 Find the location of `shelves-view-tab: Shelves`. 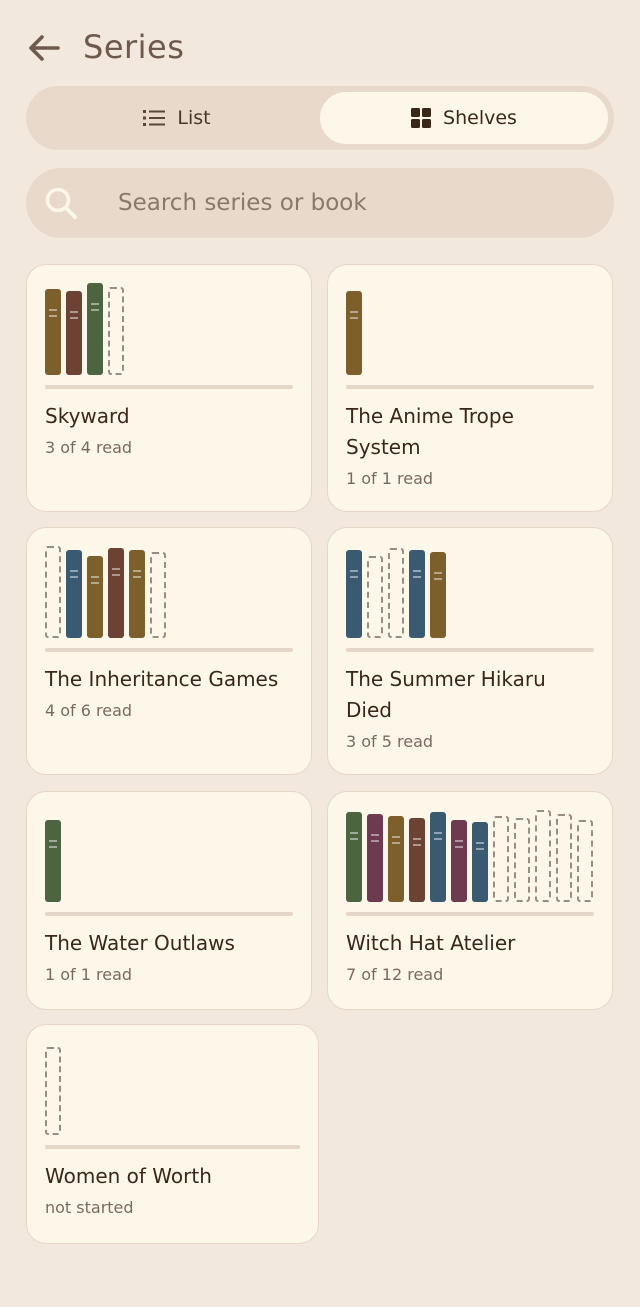

shelves-view-tab: Shelves is located at coordinates (464, 118).